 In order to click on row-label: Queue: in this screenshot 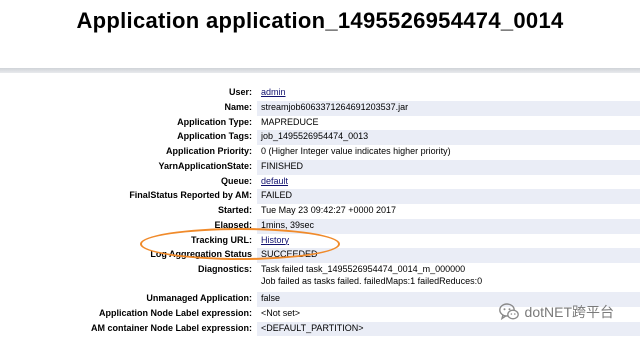, I will do `click(236, 180)`.